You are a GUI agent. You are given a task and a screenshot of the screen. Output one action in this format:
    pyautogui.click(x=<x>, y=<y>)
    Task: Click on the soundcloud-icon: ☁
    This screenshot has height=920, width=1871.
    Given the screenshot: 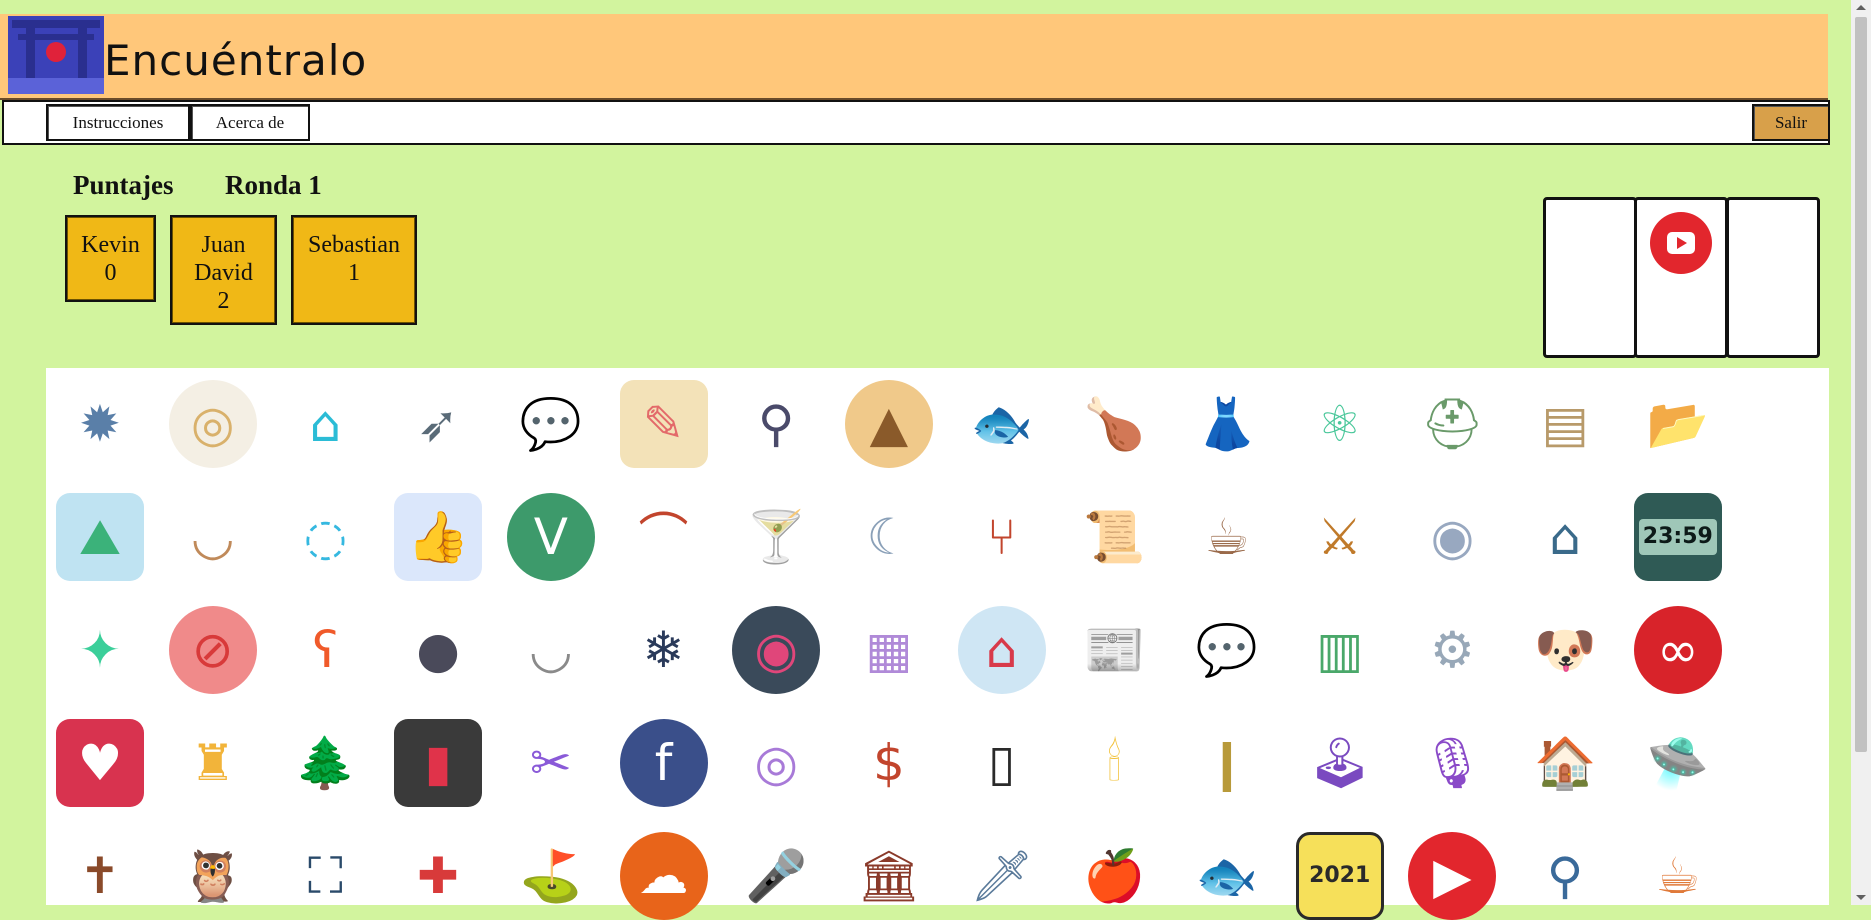 What is the action you would take?
    pyautogui.click(x=663, y=876)
    